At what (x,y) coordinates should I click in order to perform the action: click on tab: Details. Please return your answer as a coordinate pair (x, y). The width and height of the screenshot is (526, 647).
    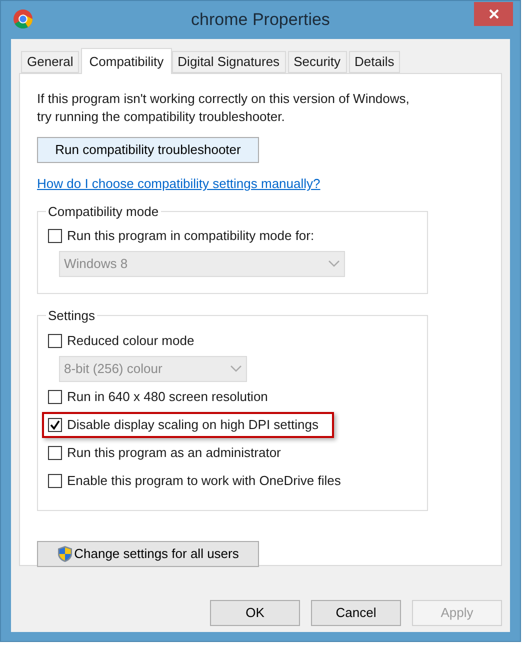
    Looking at the image, I should click on (374, 62).